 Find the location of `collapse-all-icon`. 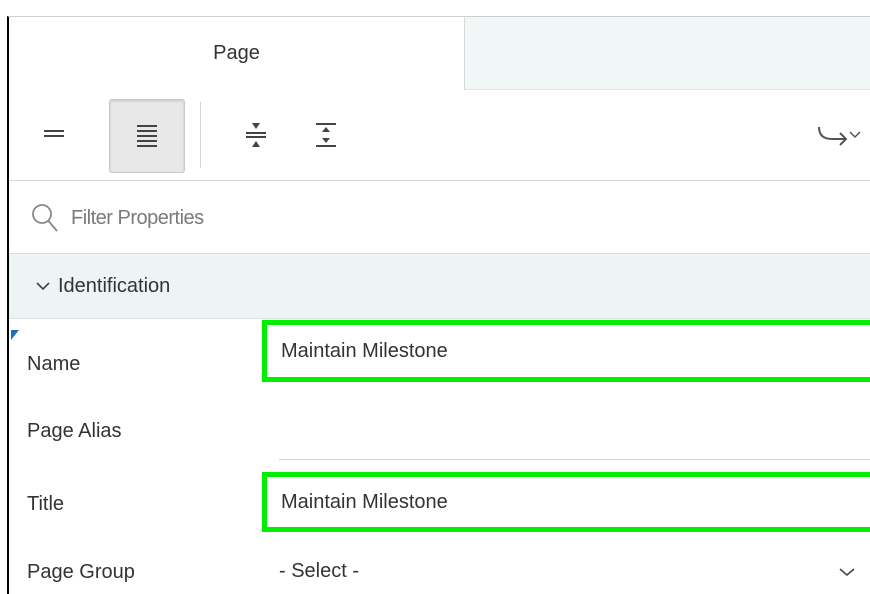

collapse-all-icon is located at coordinates (256, 135).